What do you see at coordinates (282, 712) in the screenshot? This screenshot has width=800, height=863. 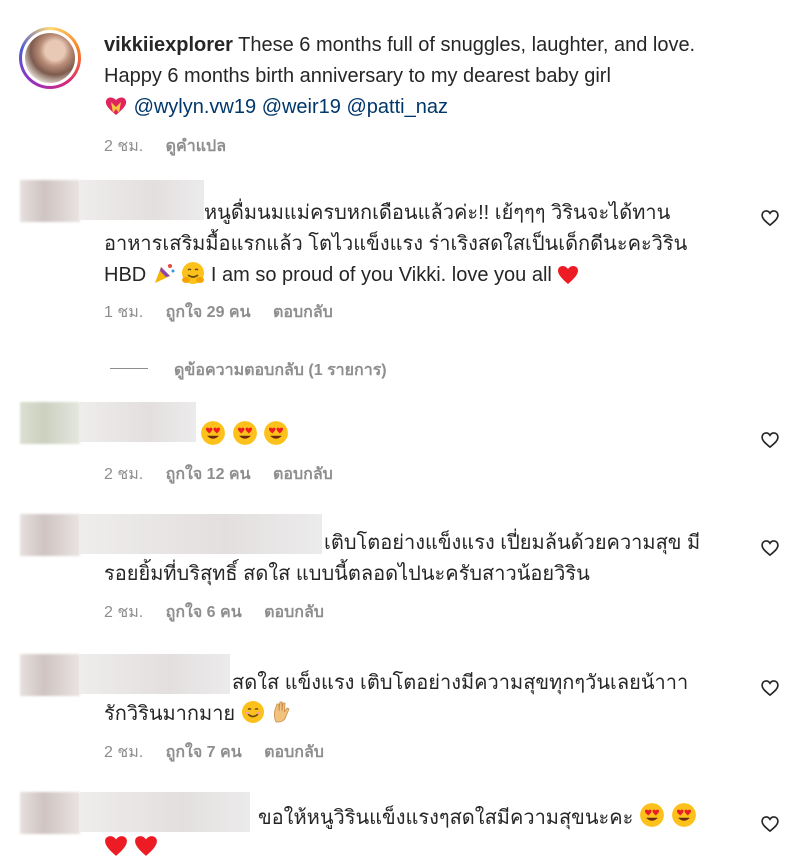 I see `hand-emoji` at bounding box center [282, 712].